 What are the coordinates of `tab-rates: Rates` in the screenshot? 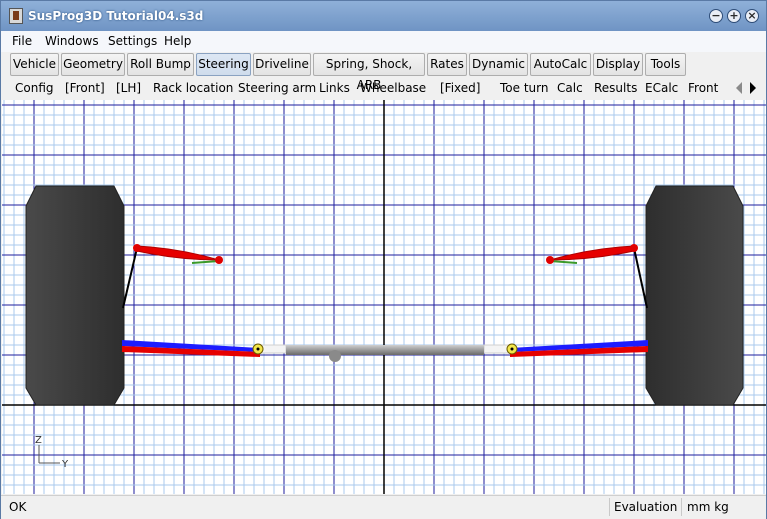 It's located at (447, 64).